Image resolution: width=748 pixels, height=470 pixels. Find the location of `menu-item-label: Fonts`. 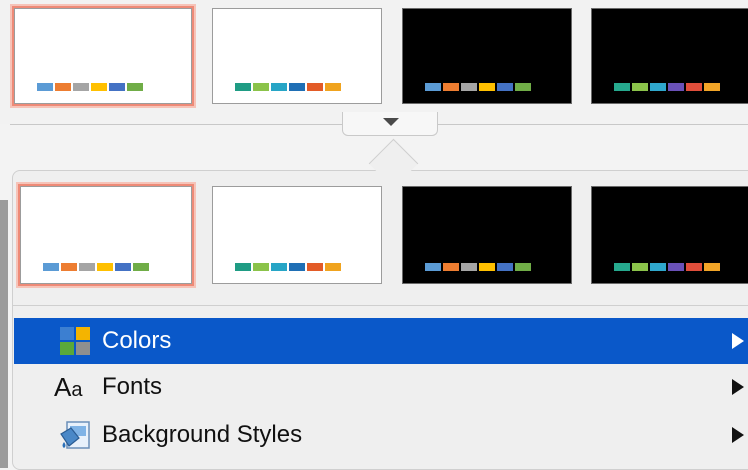

menu-item-label: Fonts is located at coordinates (132, 386).